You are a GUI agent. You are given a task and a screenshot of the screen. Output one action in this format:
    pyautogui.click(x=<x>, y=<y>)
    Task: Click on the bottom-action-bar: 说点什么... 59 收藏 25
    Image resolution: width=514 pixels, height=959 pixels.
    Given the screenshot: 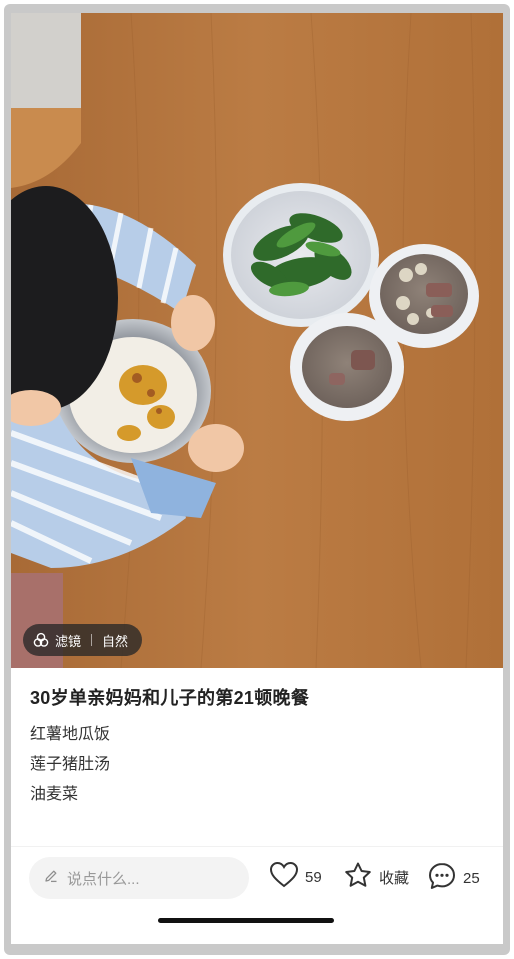 What is the action you would take?
    pyautogui.click(x=257, y=881)
    